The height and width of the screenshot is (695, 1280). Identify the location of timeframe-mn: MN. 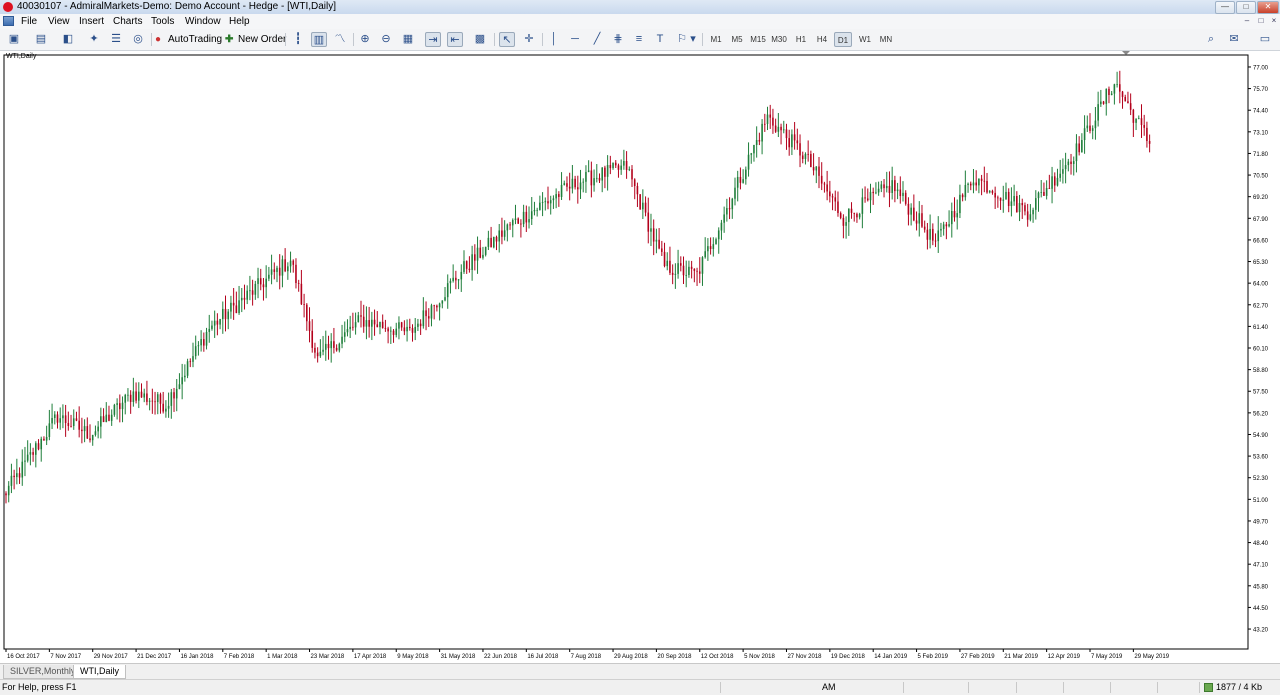
(886, 39).